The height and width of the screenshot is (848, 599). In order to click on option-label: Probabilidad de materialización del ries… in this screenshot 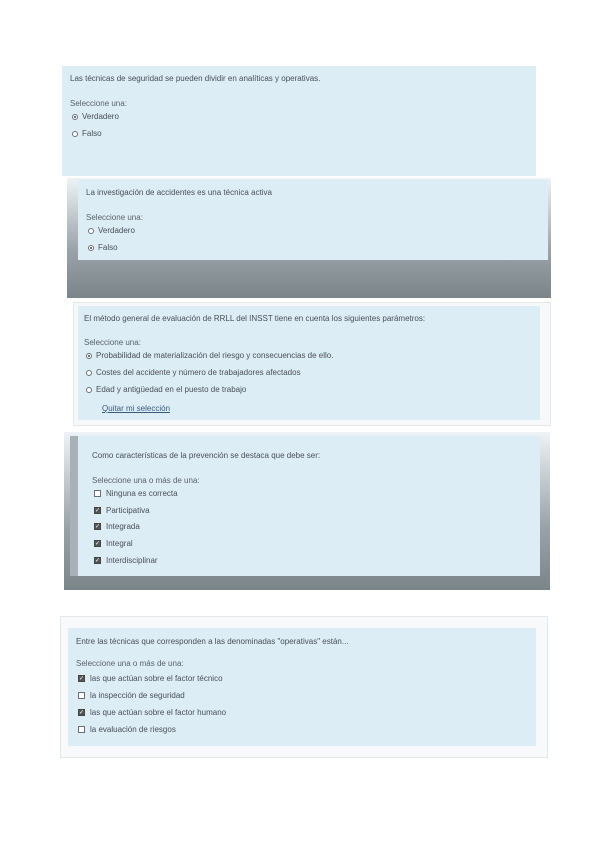, I will do `click(215, 355)`.